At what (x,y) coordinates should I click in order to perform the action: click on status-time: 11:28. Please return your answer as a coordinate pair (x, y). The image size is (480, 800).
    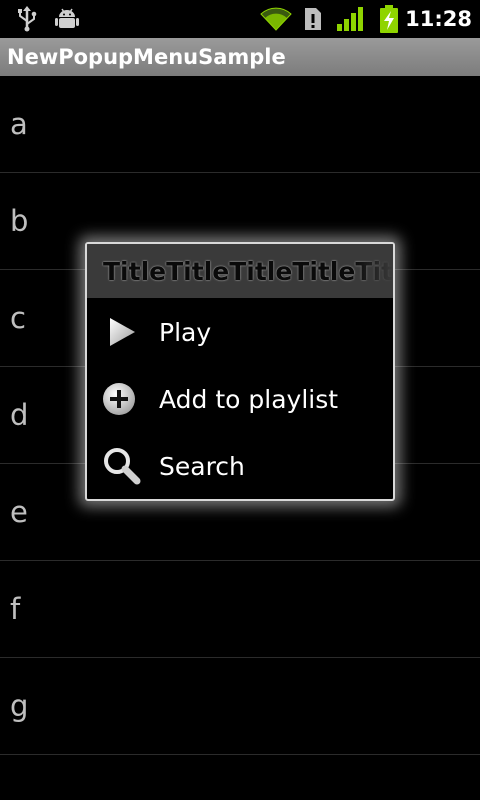
    Looking at the image, I should click on (438, 19).